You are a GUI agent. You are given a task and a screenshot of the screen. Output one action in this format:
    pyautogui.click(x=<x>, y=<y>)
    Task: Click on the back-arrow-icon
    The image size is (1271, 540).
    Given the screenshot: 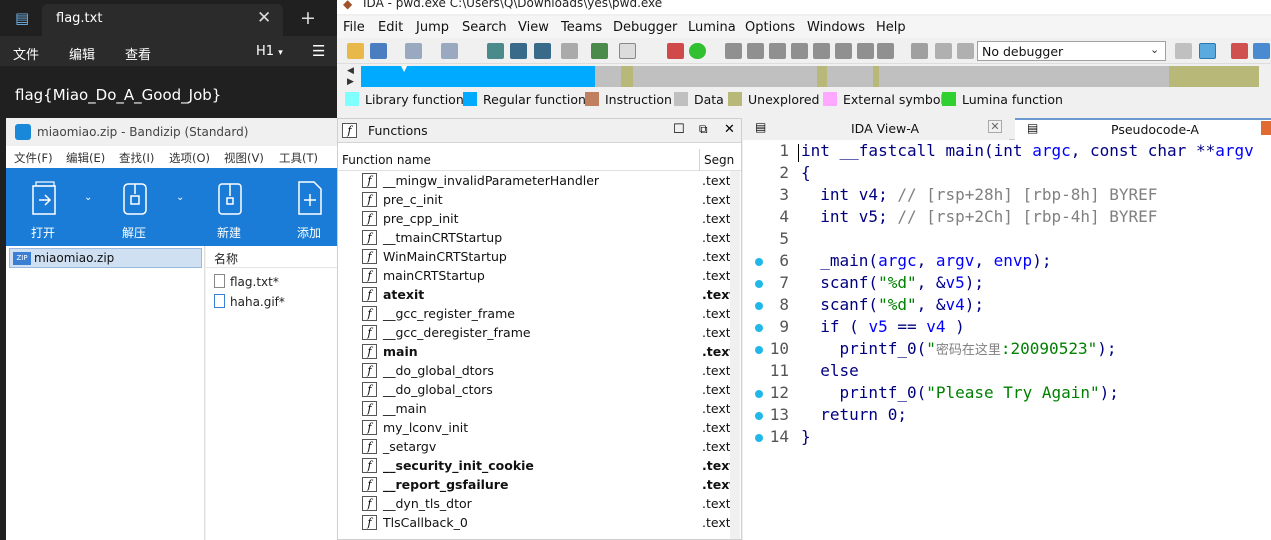 What is the action you would take?
    pyautogui.click(x=413, y=51)
    